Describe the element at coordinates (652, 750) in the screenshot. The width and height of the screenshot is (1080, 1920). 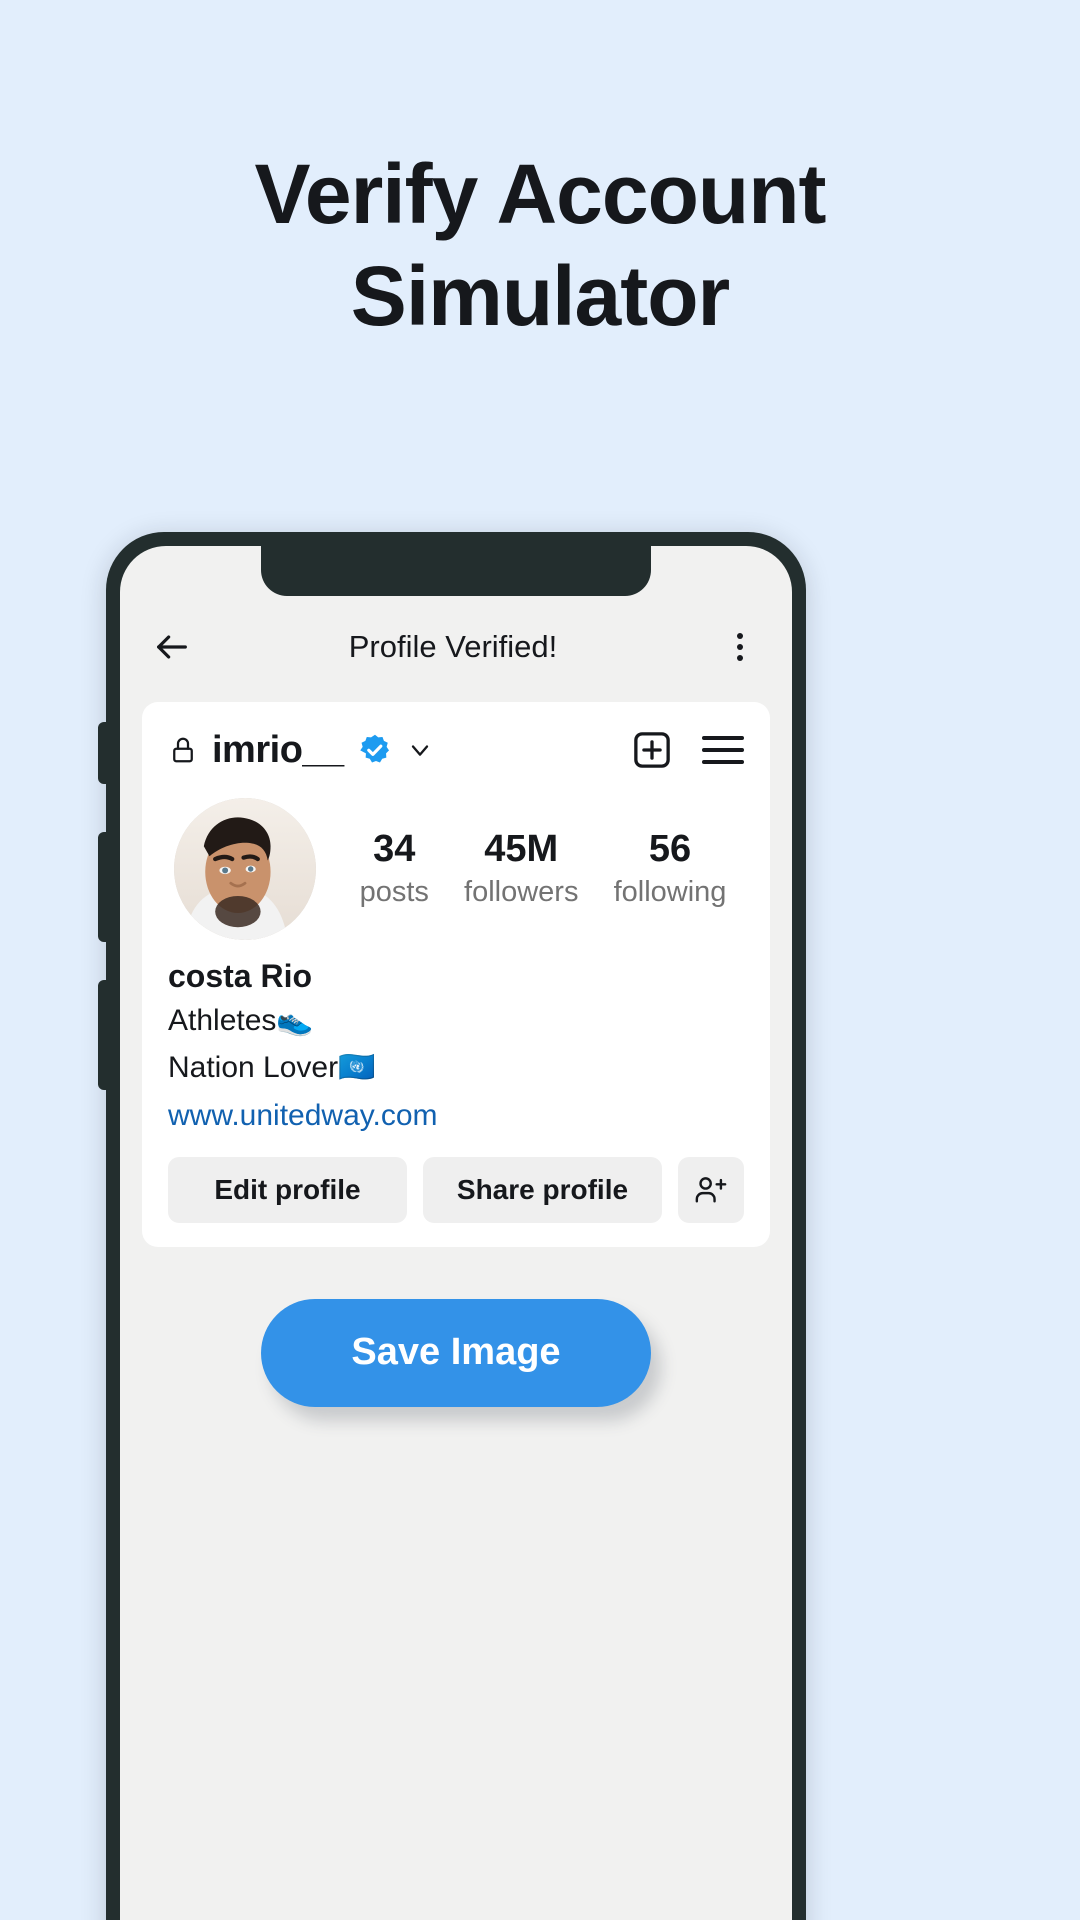
I see `plus-square-icon` at that location.